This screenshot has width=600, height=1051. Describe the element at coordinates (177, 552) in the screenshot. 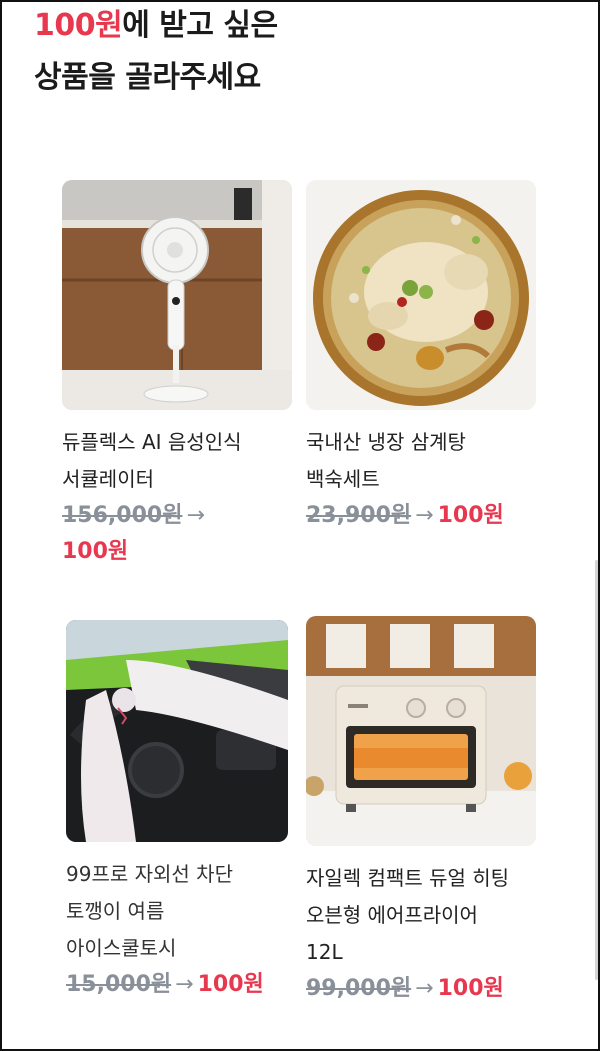

I see `sale-price-row: 100원` at that location.